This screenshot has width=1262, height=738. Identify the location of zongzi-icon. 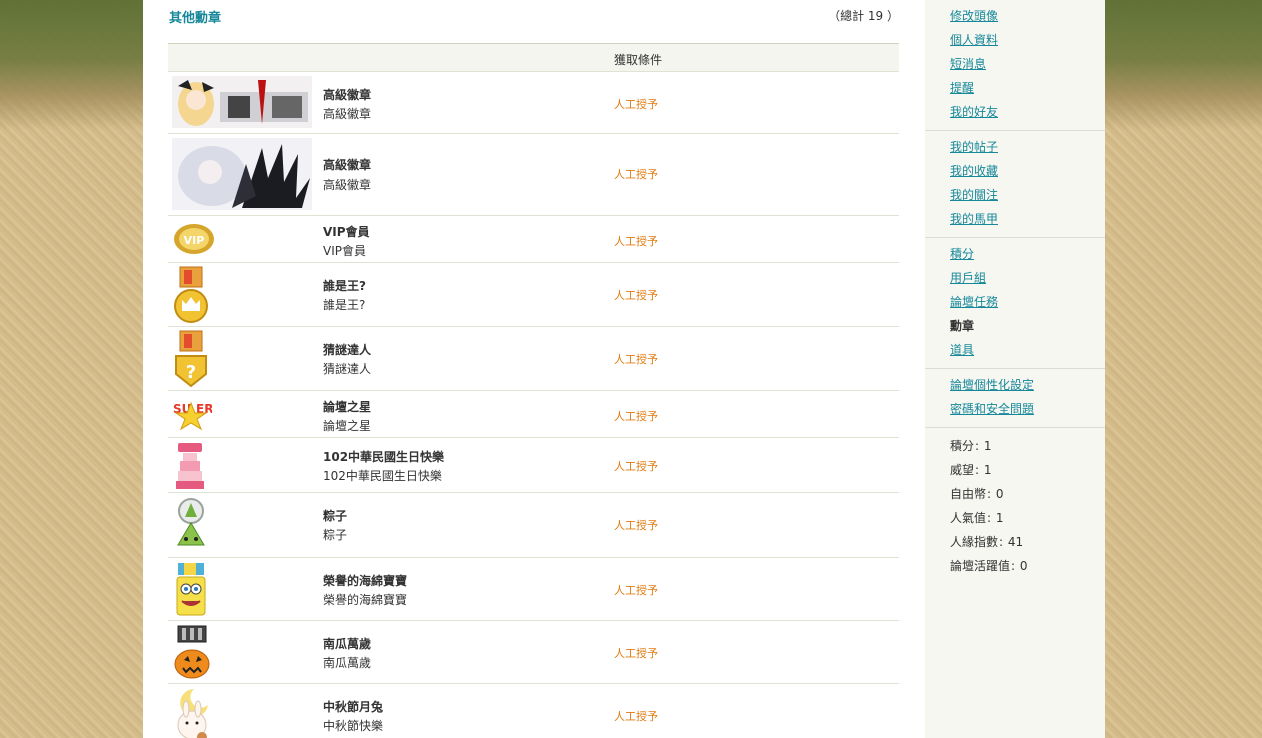
(191, 522).